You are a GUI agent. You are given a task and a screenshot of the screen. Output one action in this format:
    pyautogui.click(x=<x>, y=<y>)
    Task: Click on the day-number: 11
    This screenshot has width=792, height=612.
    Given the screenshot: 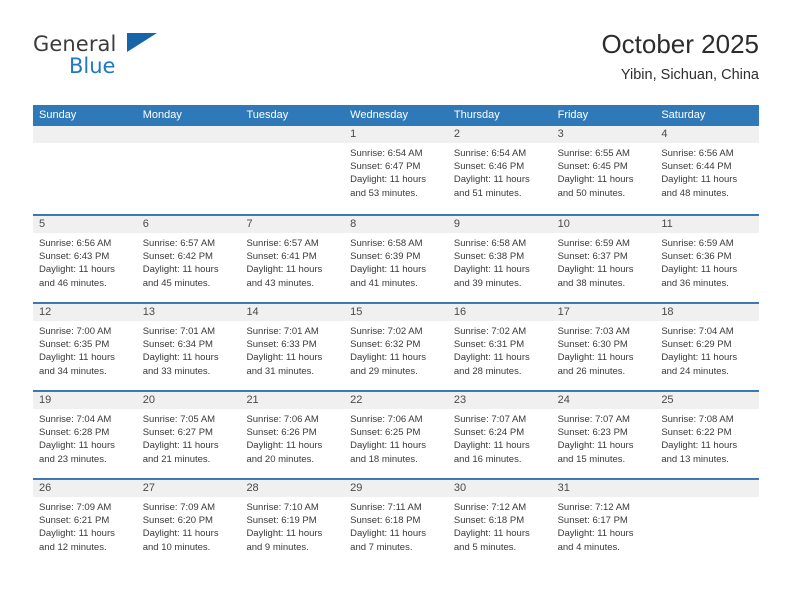 What is the action you would take?
    pyautogui.click(x=707, y=224)
    